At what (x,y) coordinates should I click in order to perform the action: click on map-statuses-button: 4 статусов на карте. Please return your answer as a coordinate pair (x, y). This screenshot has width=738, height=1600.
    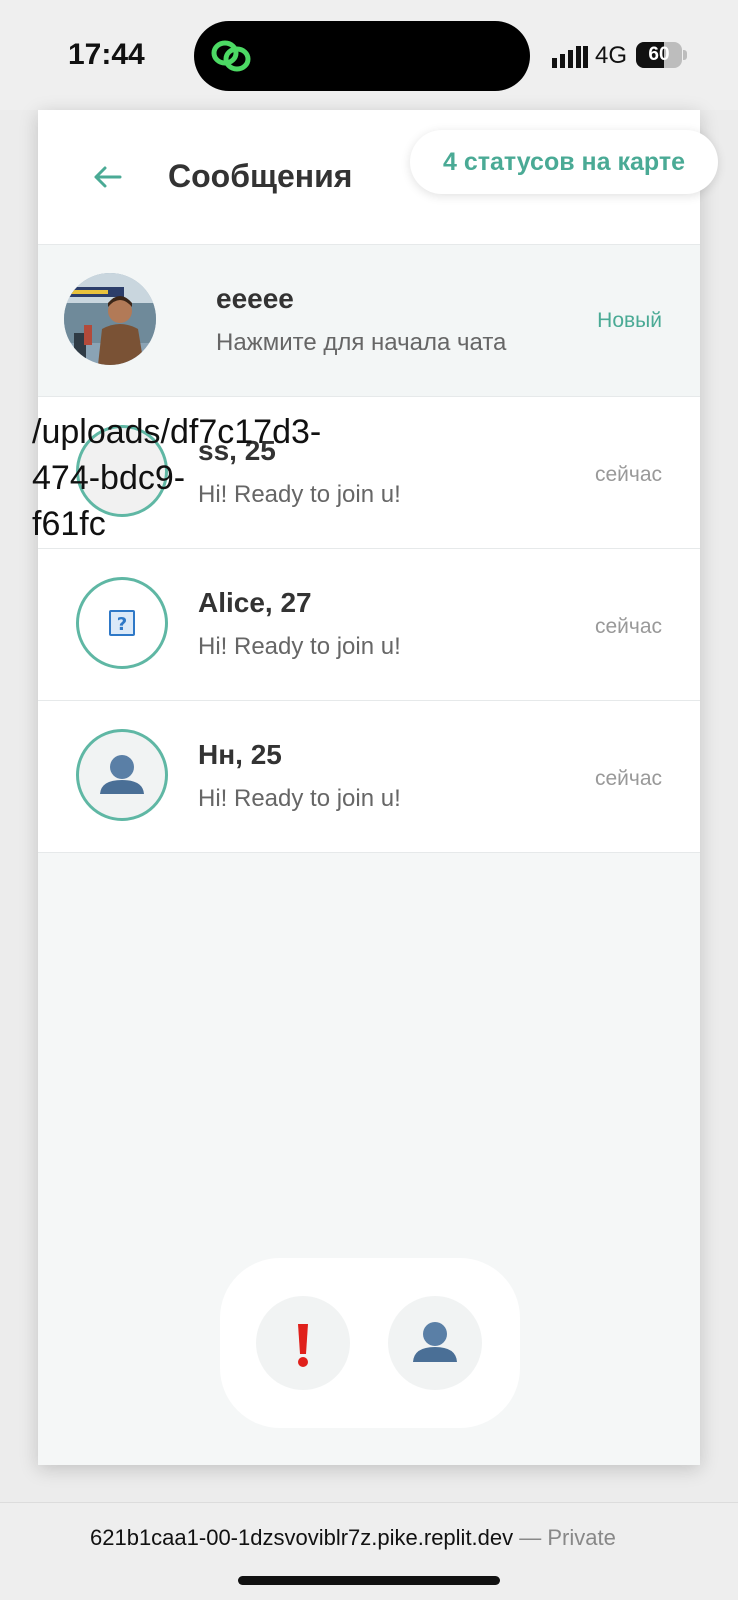
    Looking at the image, I should click on (564, 162).